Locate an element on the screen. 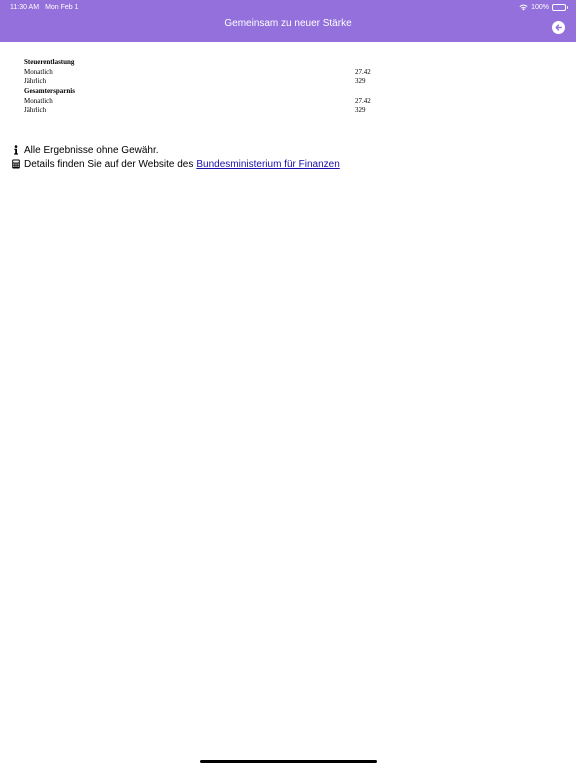 Image resolution: width=576 pixels, height=768 pixels. disclaimer-text: Alle Ergebnisse ohne Gewähr. is located at coordinates (91, 150).